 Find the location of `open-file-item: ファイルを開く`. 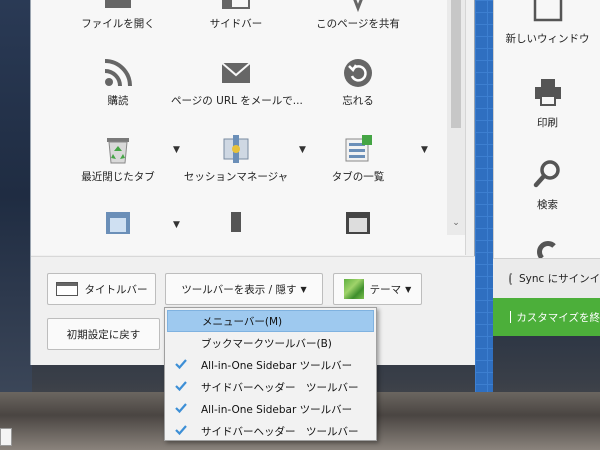

open-file-item: ファイルを開く is located at coordinates (118, 15).